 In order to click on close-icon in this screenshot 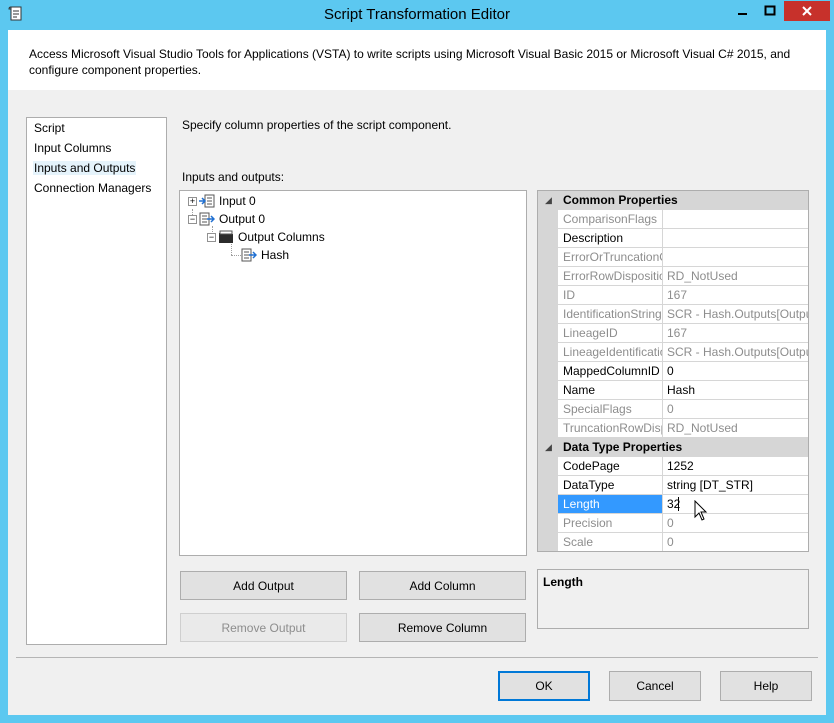, I will do `click(807, 11)`.